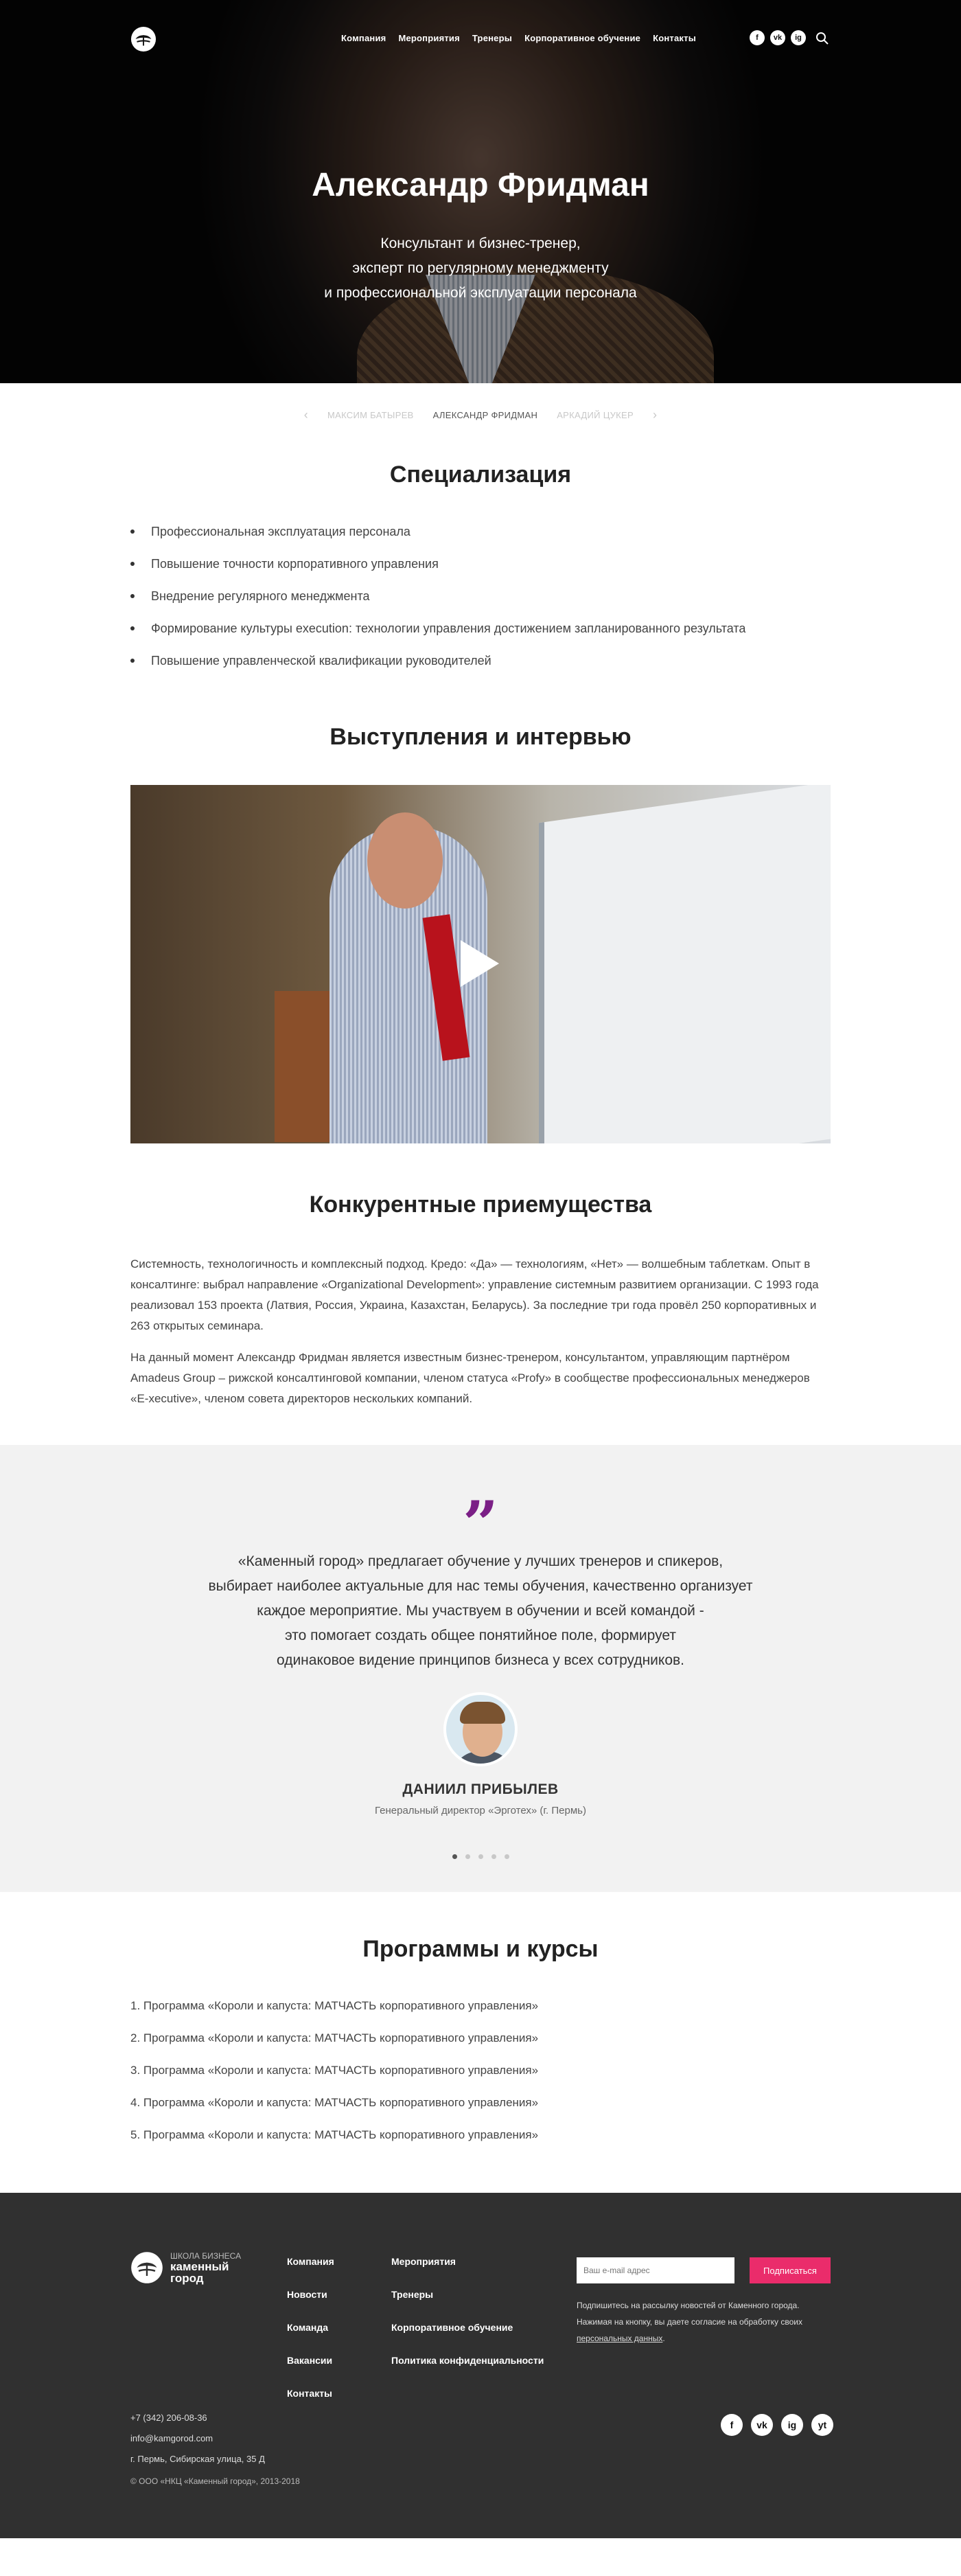 The height and width of the screenshot is (2576, 961). What do you see at coordinates (480, 1949) in the screenshot?
I see `programs-title: Программы и курсы` at bounding box center [480, 1949].